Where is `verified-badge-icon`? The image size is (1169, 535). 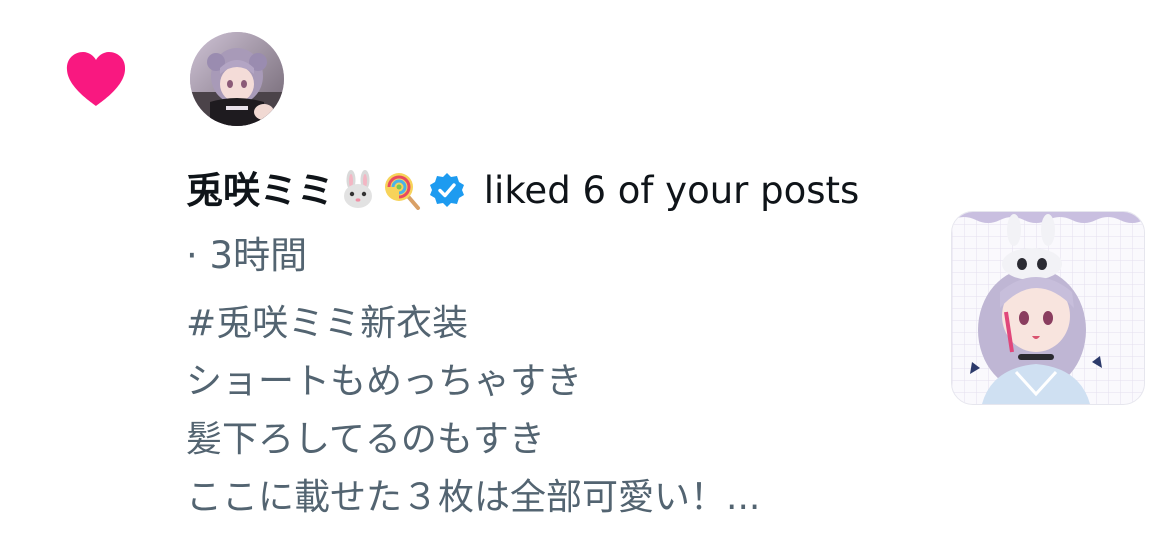
verified-badge-icon is located at coordinates (447, 197).